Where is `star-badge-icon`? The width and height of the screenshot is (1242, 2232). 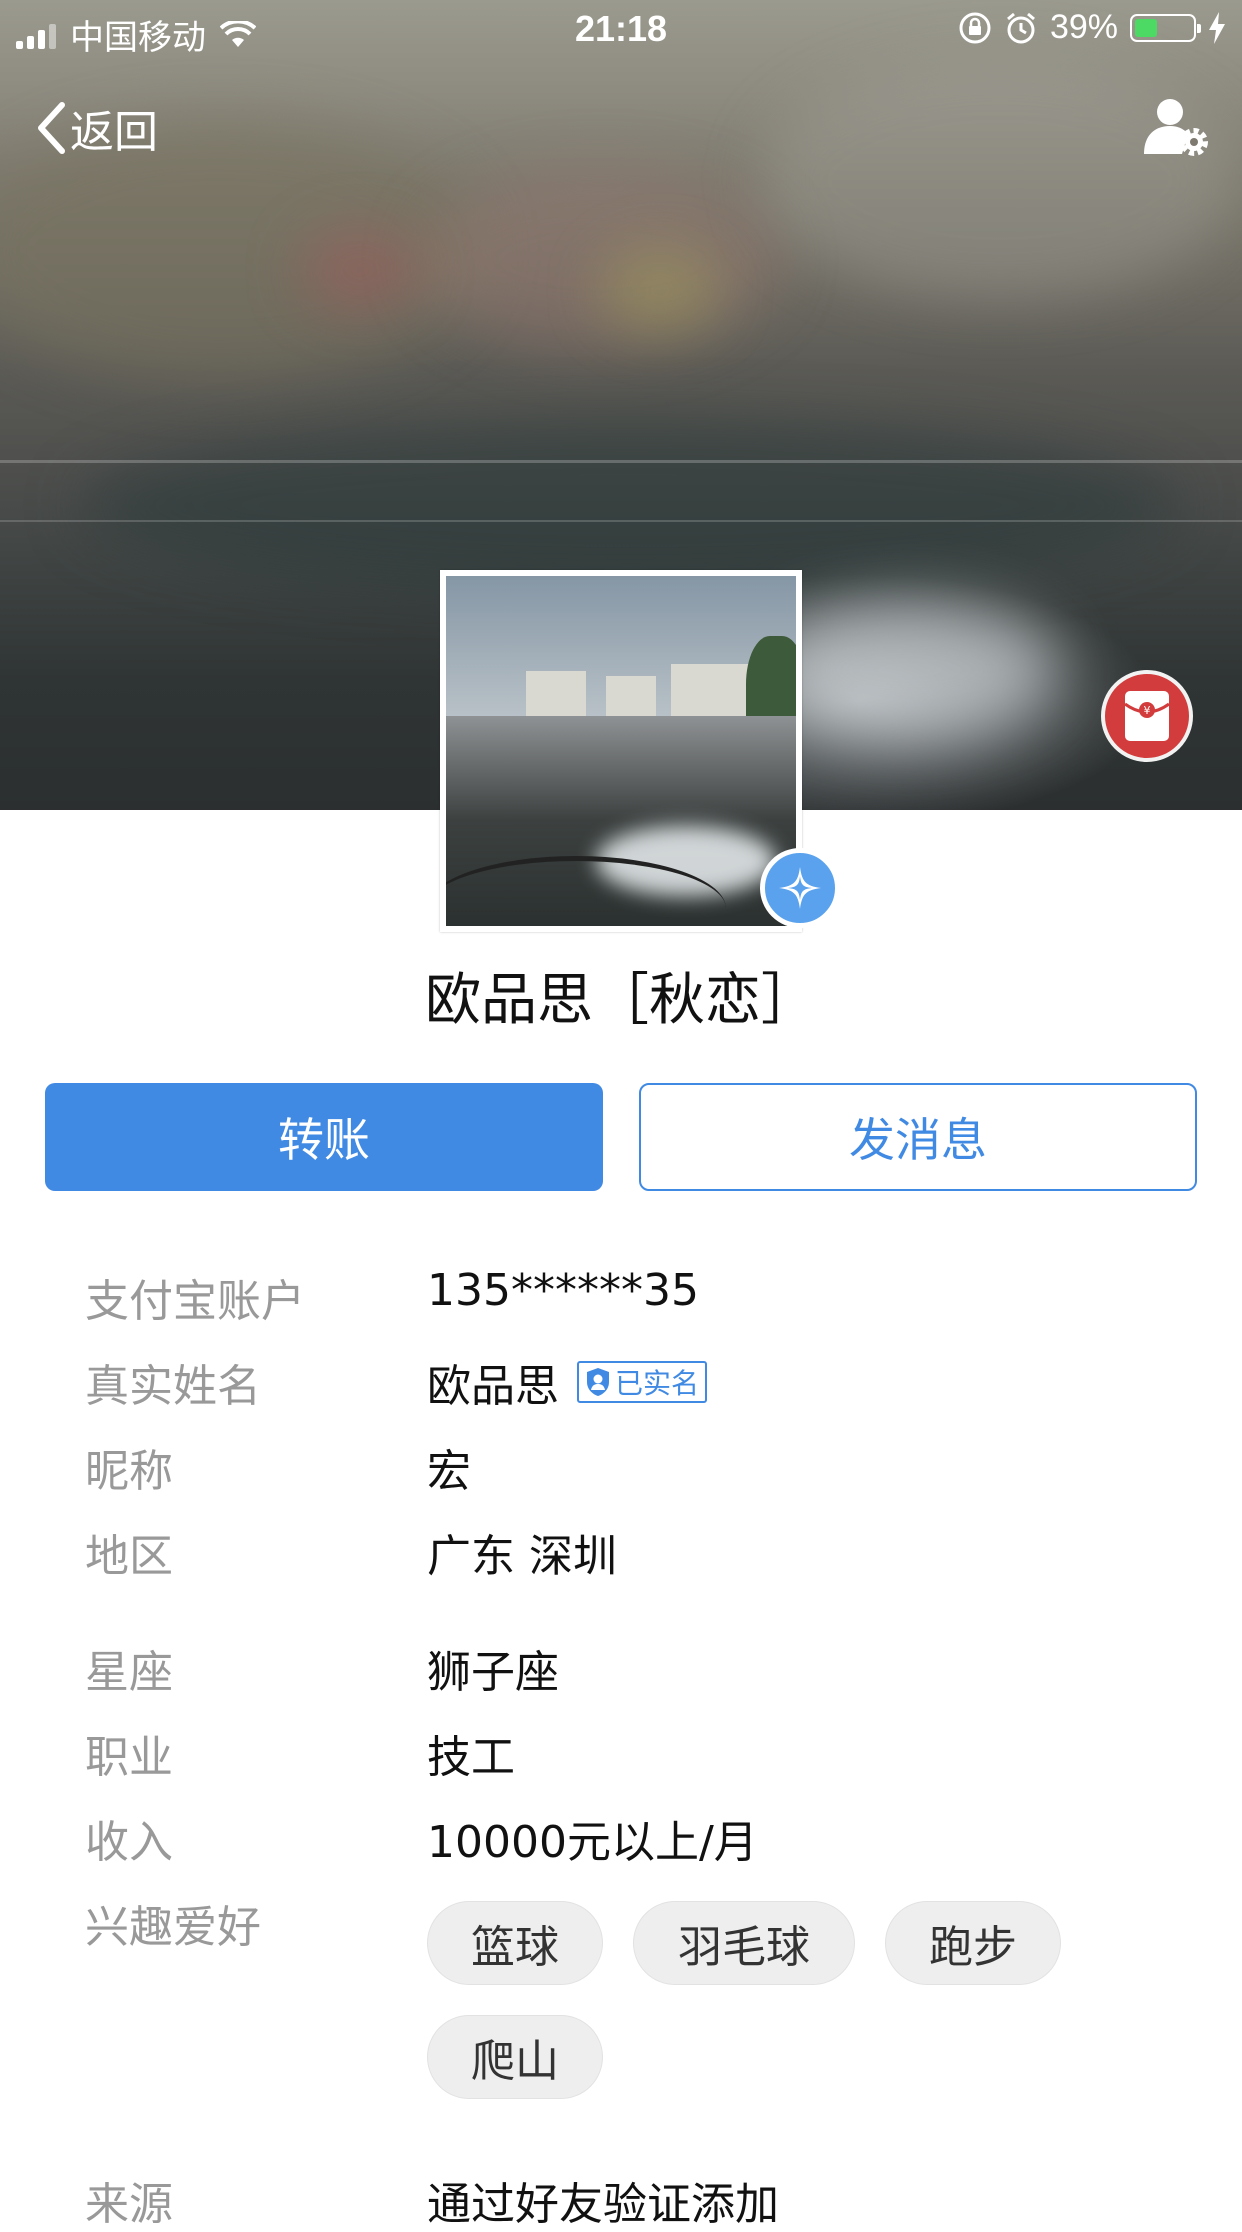 star-badge-icon is located at coordinates (800, 888).